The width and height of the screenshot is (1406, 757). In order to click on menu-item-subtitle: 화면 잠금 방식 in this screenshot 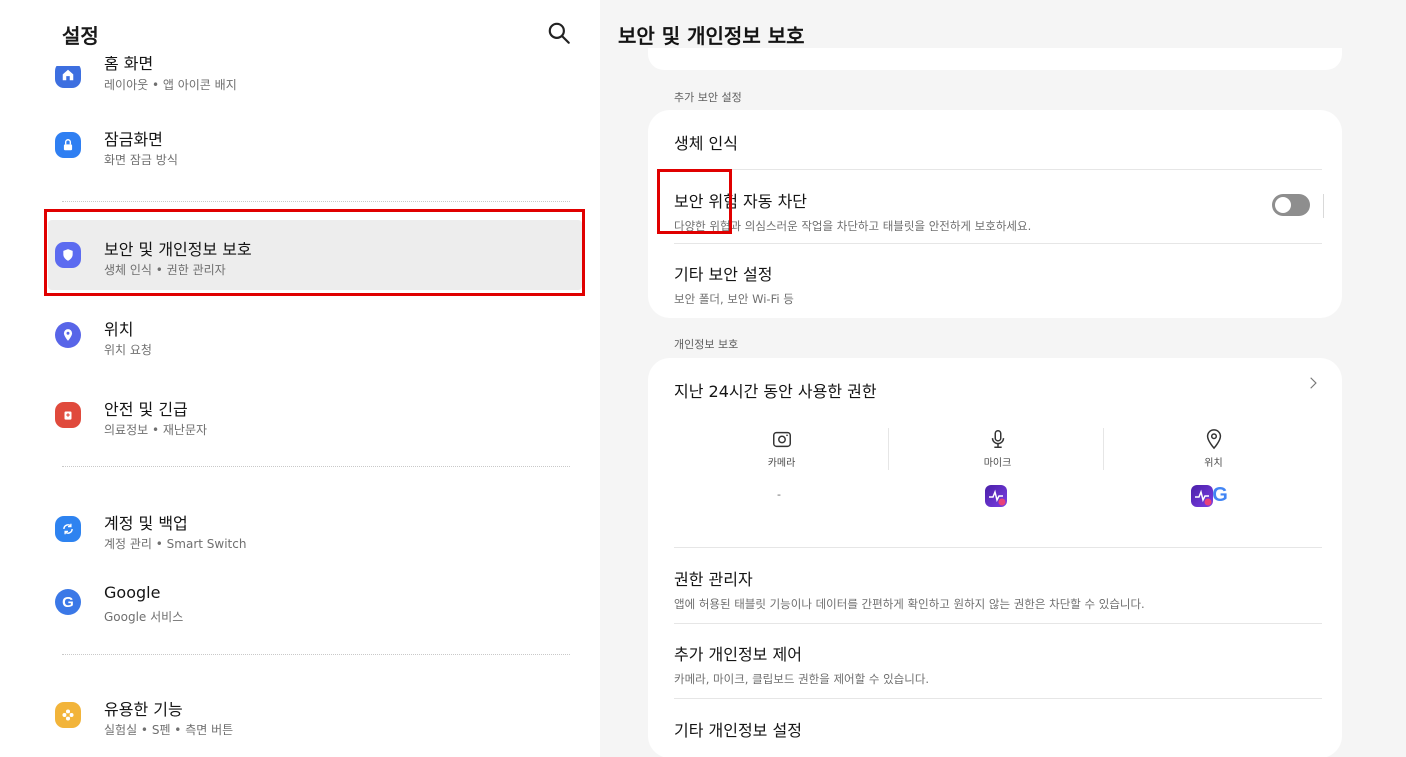, I will do `click(141, 160)`.